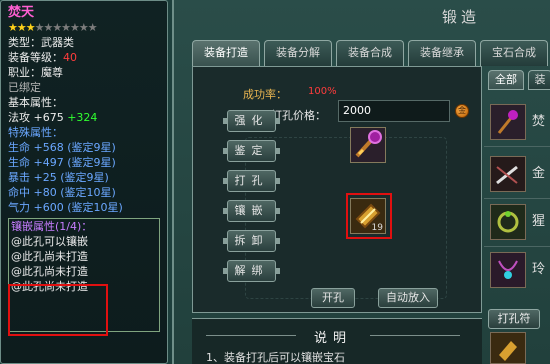 Image resolution: width=550 pixels, height=364 pixels. Describe the element at coordinates (251, 241) in the screenshot. I see `remove-button: 拆卸` at that location.